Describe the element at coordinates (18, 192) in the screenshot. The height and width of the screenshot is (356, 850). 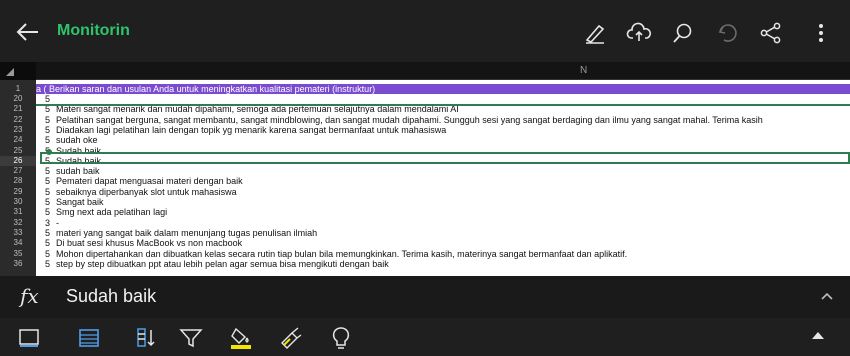
I see `row-number: 29` at that location.